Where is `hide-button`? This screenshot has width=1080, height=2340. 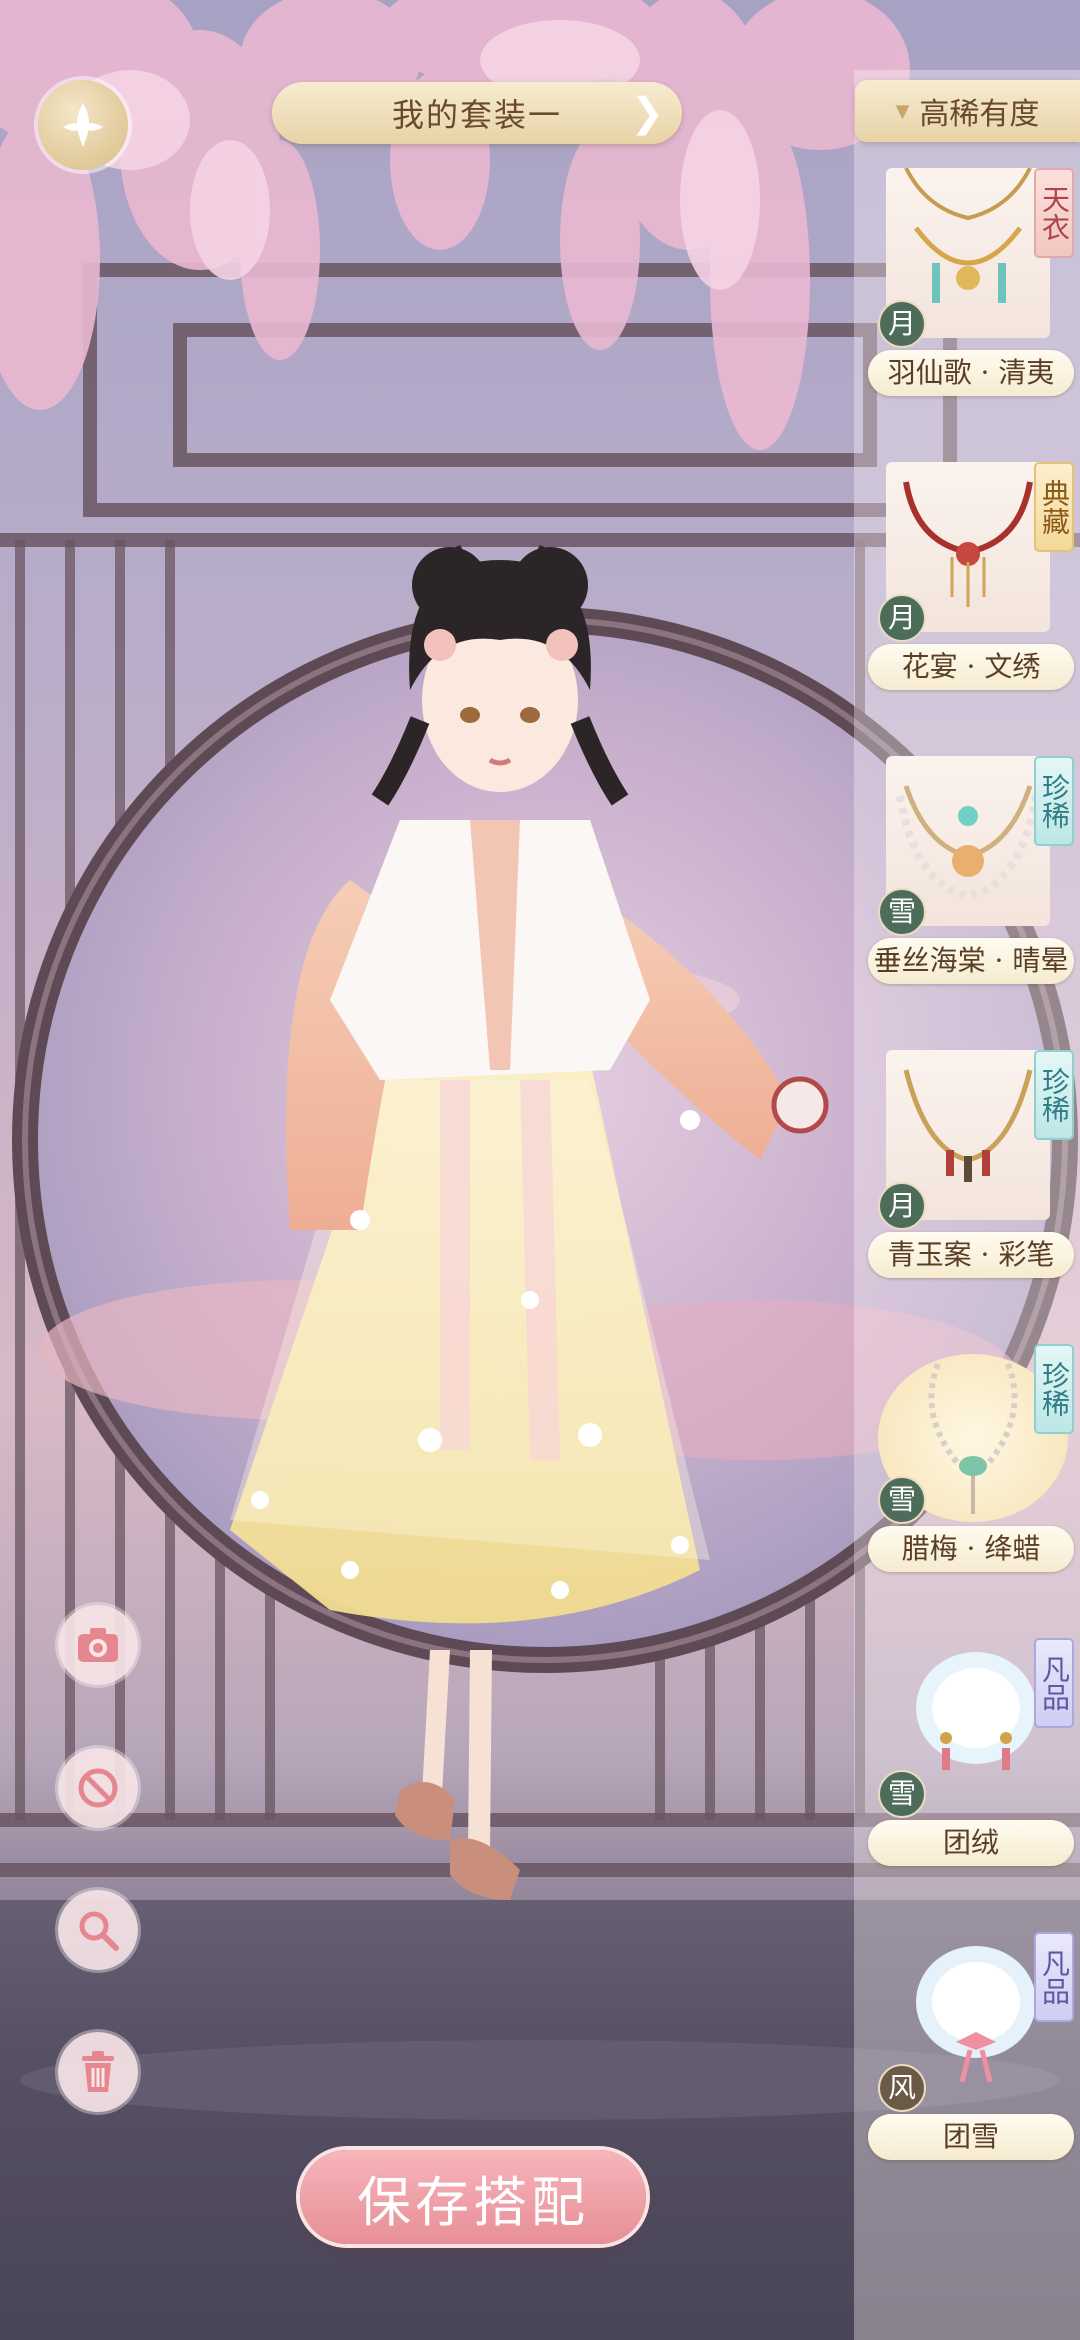 hide-button is located at coordinates (98, 1788).